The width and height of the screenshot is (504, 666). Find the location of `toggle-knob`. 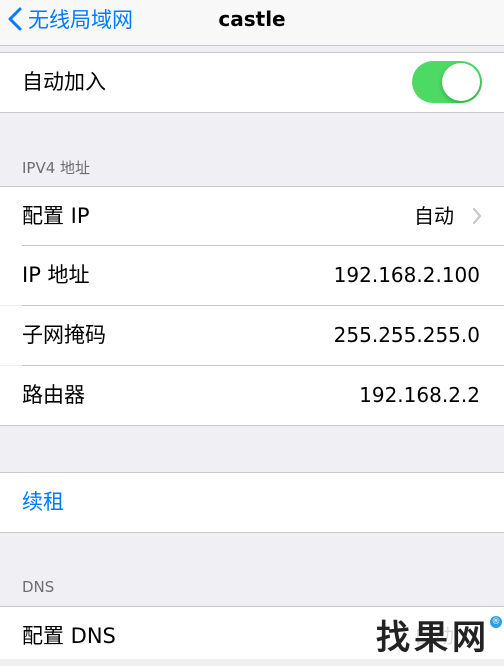

toggle-knob is located at coordinates (461, 82).